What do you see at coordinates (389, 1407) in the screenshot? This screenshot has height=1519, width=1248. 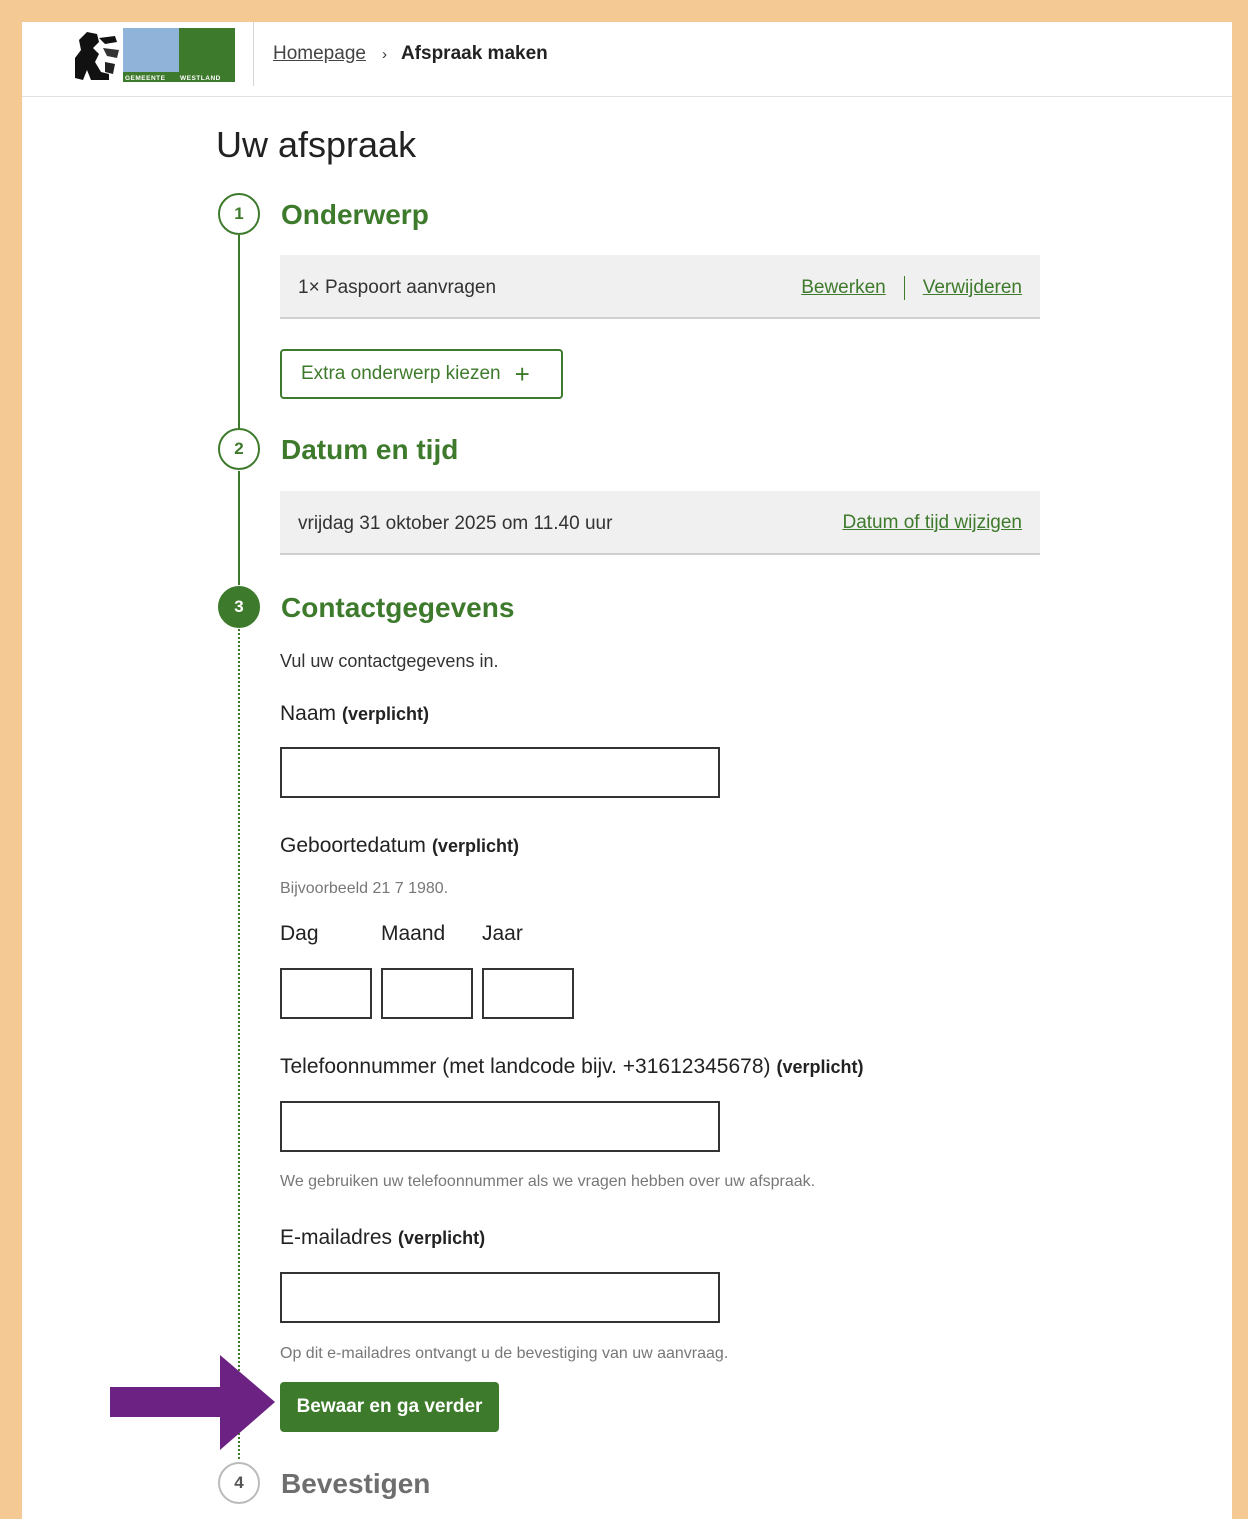 I see `save-continue-button: Bewaar en ga verder` at bounding box center [389, 1407].